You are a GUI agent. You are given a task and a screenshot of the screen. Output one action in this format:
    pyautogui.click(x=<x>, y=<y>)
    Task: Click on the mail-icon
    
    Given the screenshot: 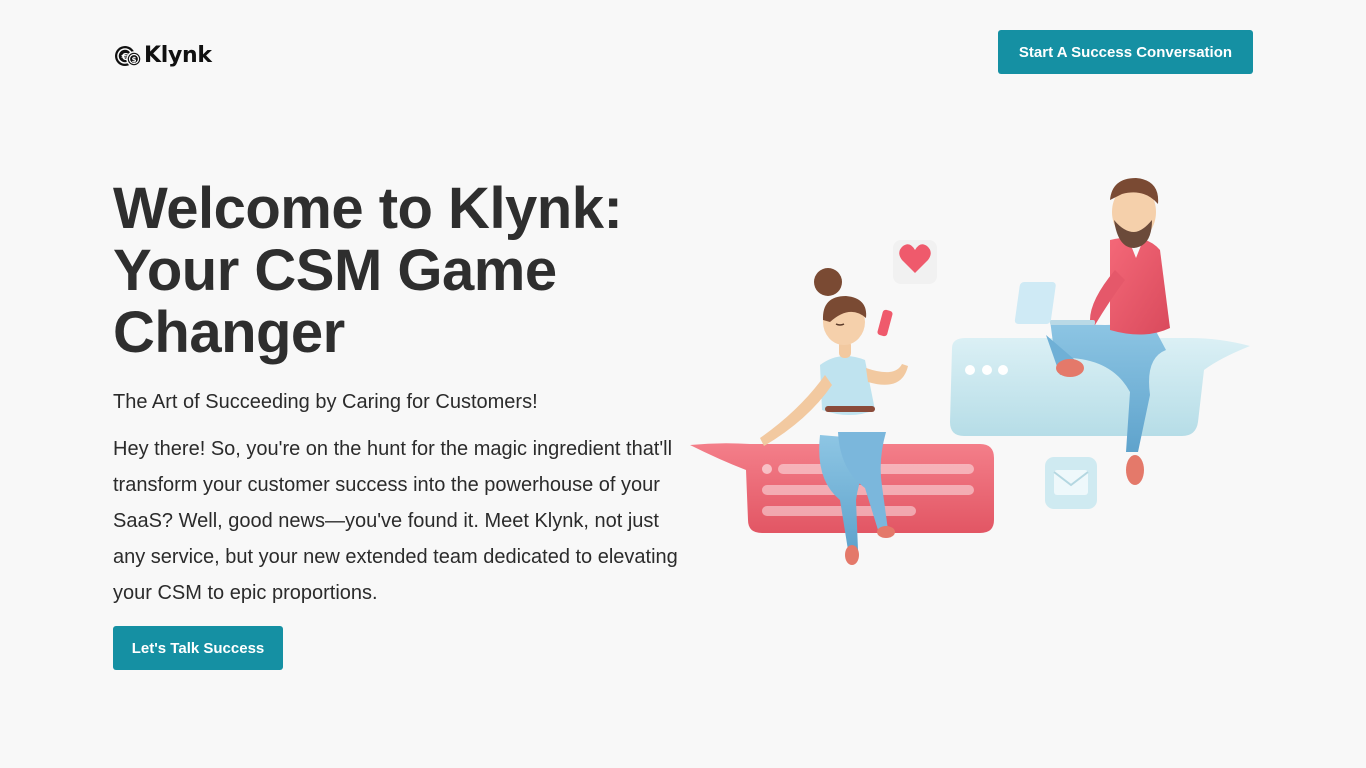 What is the action you would take?
    pyautogui.click(x=1071, y=483)
    